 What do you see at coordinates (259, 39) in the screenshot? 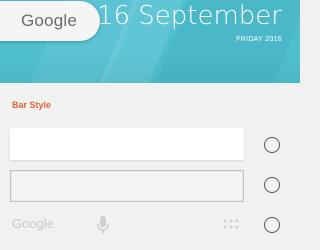
I see `weekday-year-text: FRIDAY 2016` at bounding box center [259, 39].